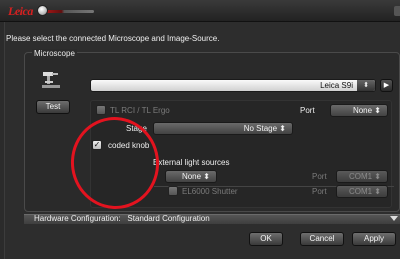  Describe the element at coordinates (67, 11) in the screenshot. I see `brightness-slider-track` at that location.